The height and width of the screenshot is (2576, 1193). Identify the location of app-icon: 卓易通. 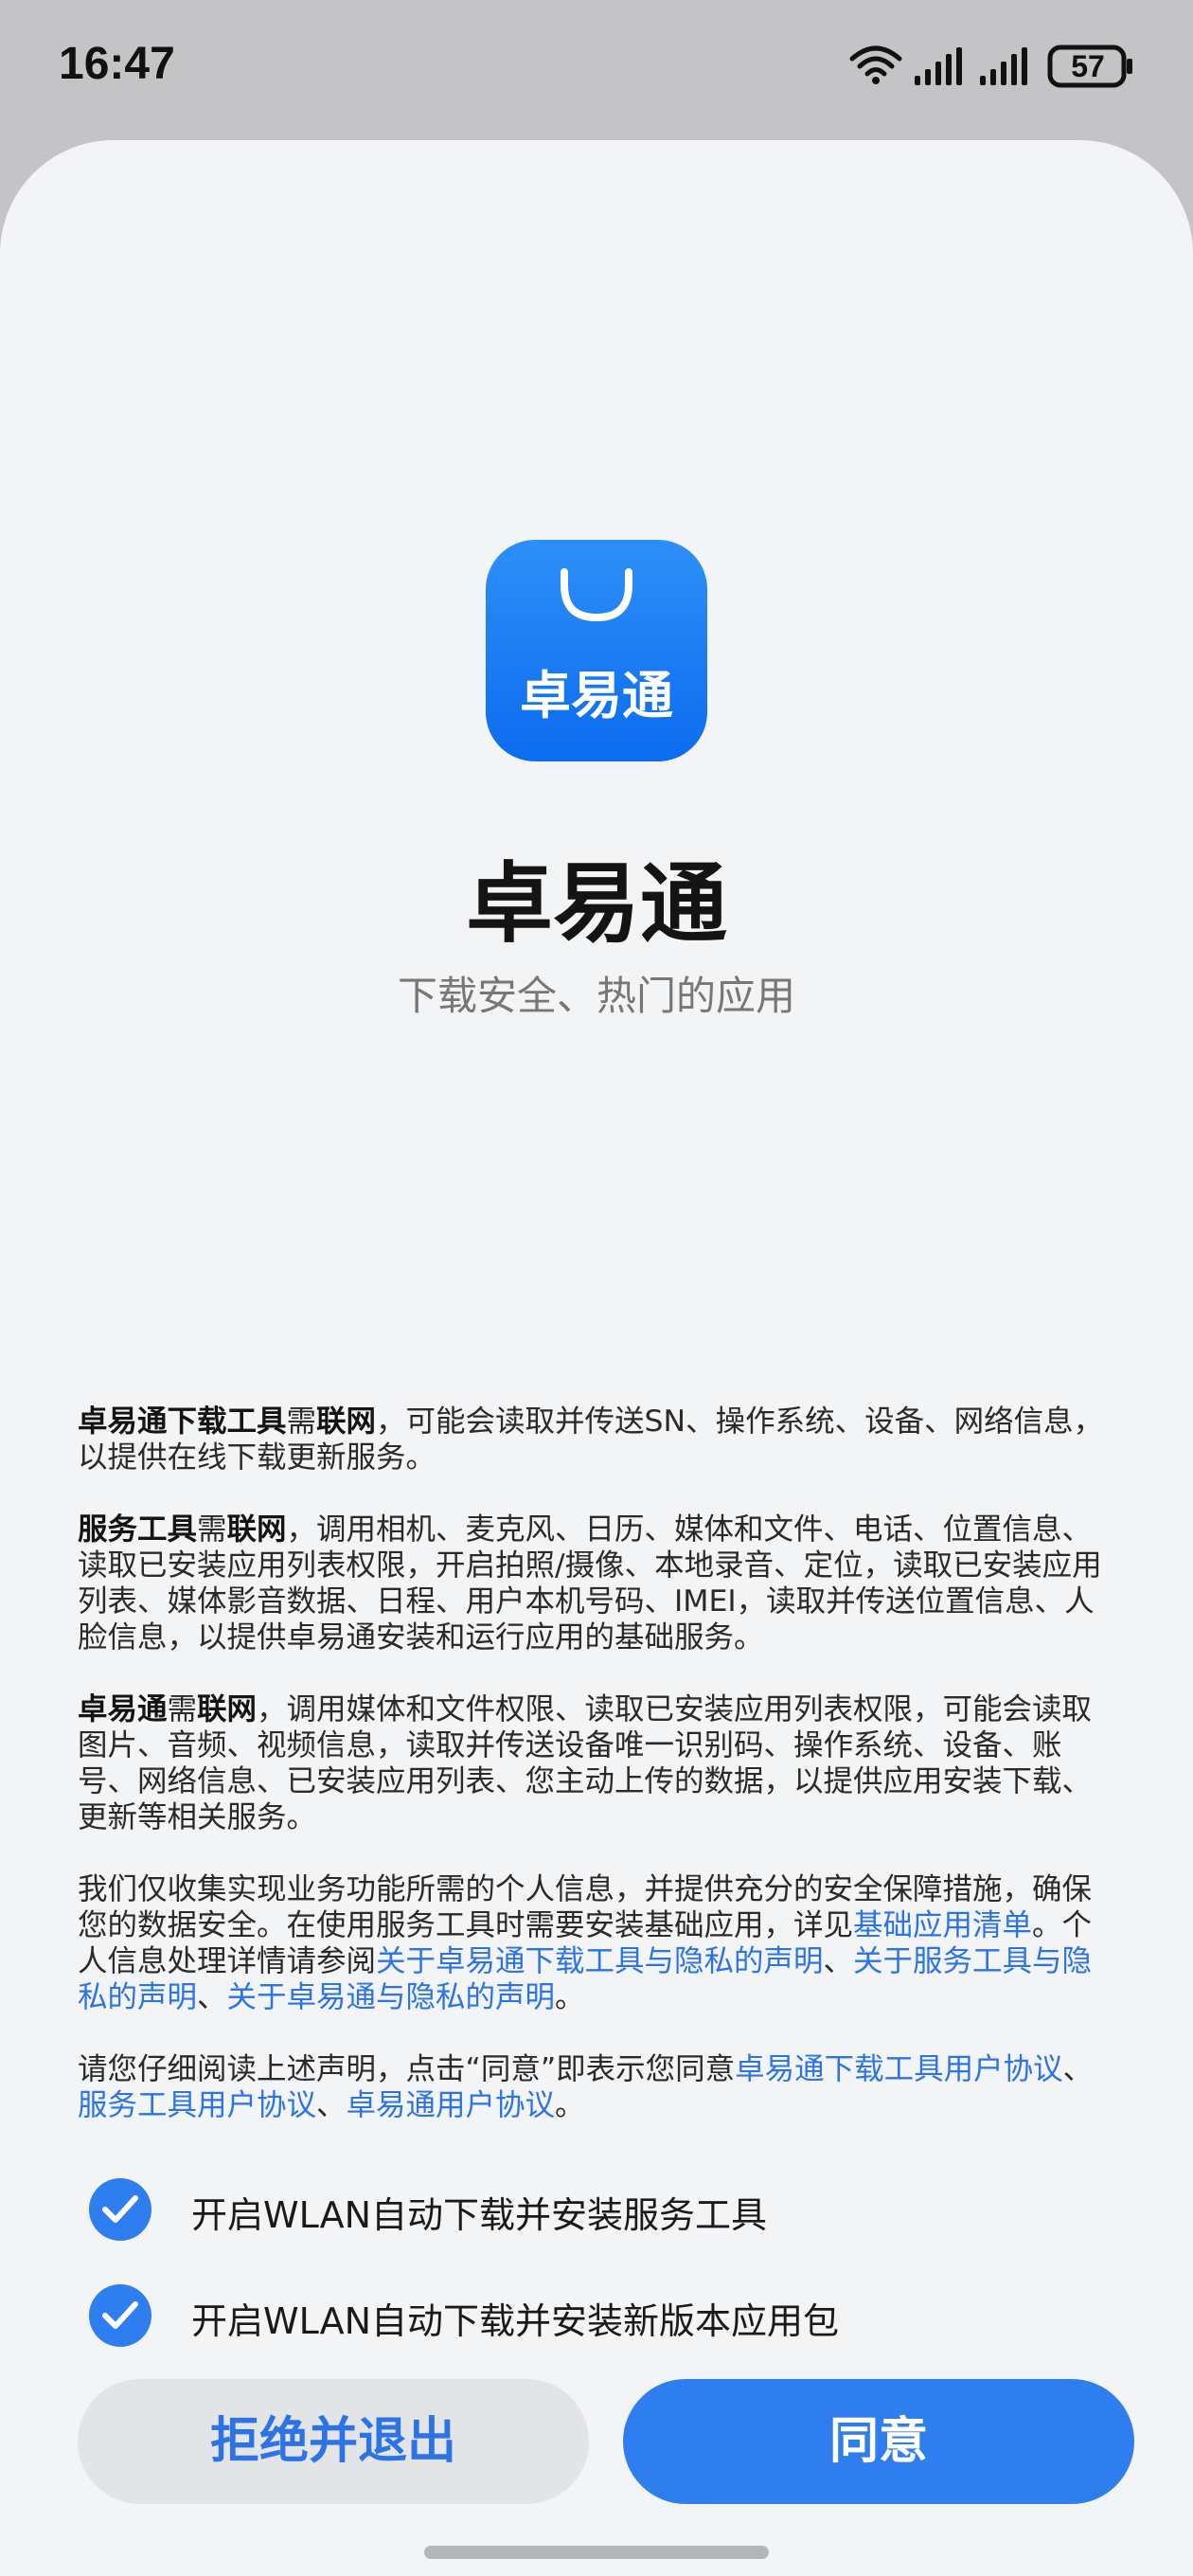
(596, 650).